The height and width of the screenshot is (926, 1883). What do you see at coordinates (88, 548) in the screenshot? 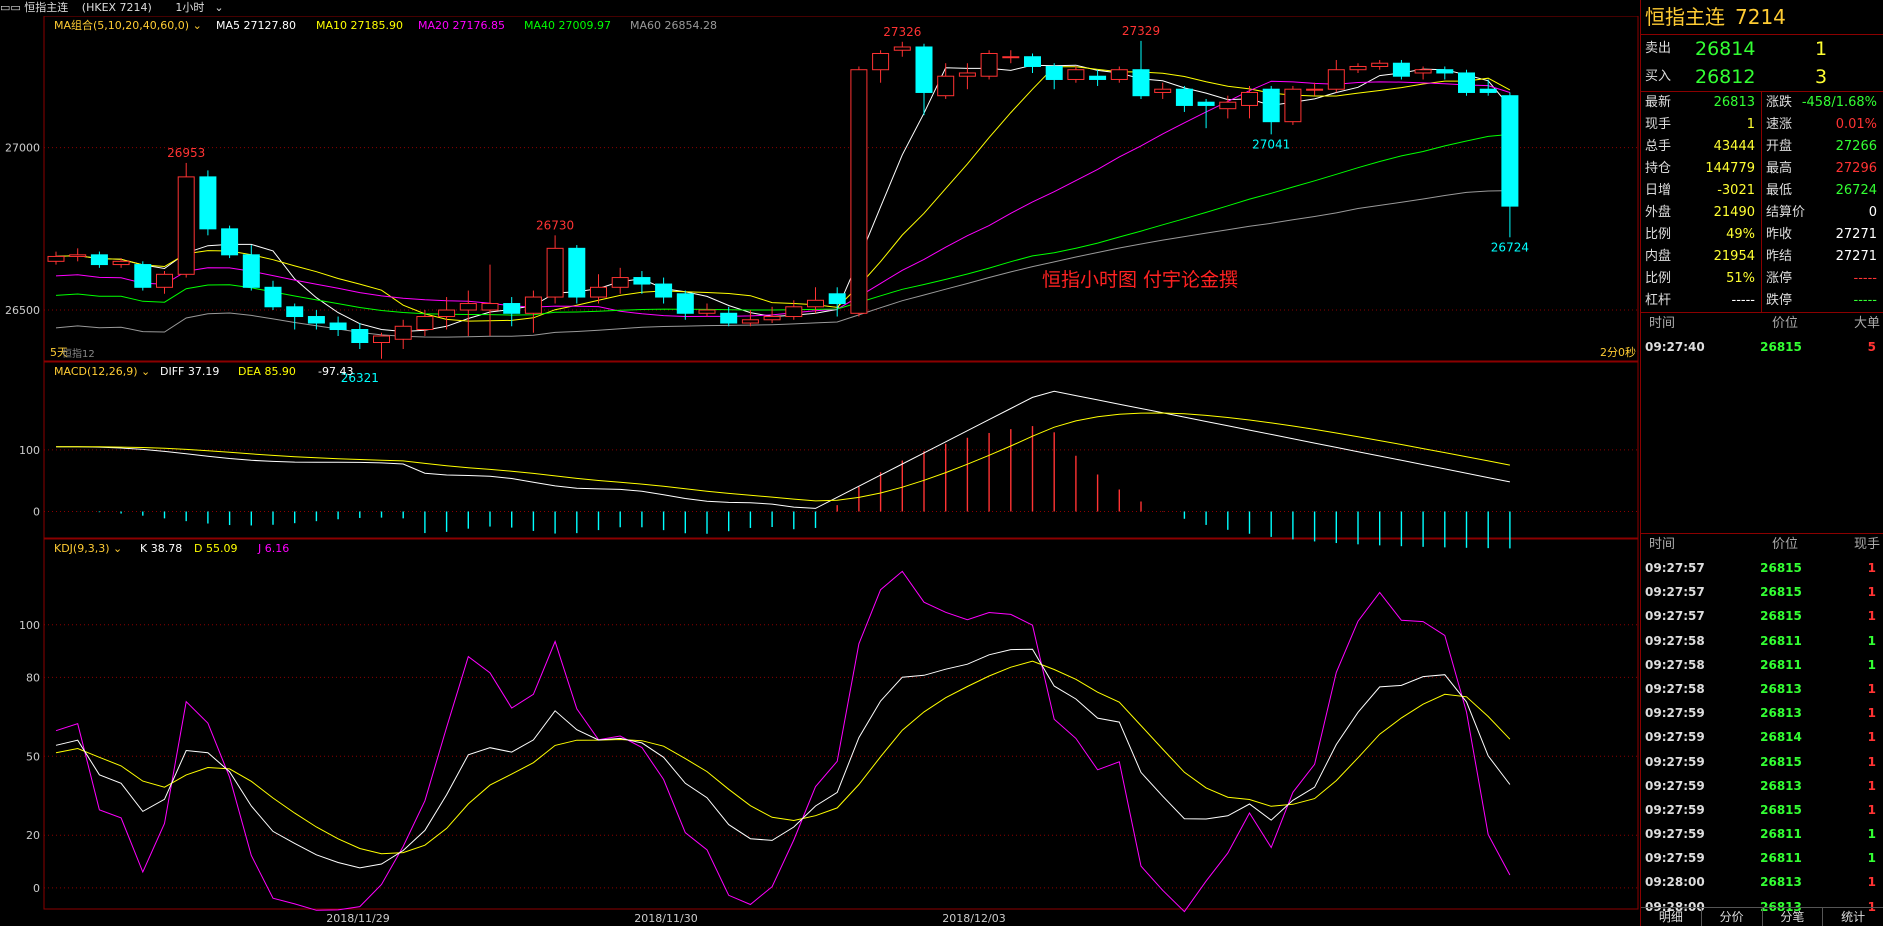
I see `kdj-label: KDJ(9,3,3) ⌄` at bounding box center [88, 548].